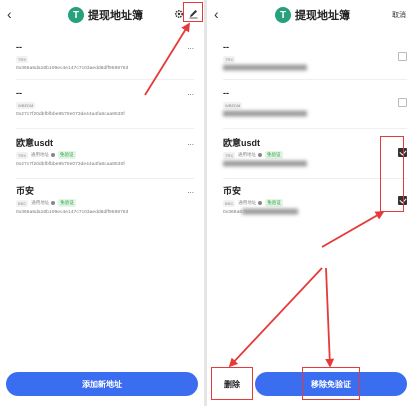 Image resolution: width=413 pixels, height=406 pixels. Describe the element at coordinates (105, 203) in the screenshot. I see `tag-row: BSC 通用地址 免验证` at that location.